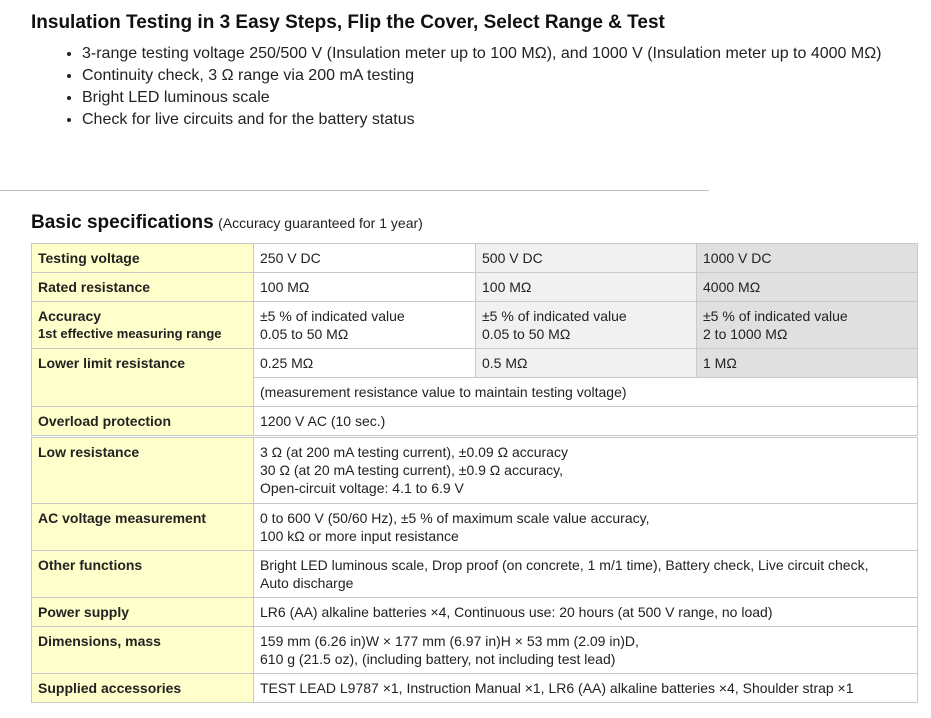 This screenshot has height=718, width=931. I want to click on row-label: Overload protection, so click(142, 421).